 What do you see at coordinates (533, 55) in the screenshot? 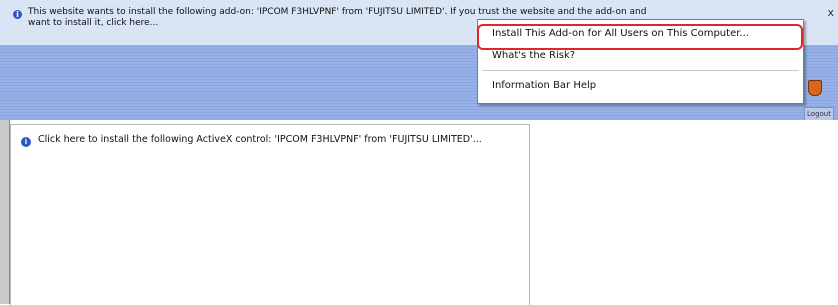
I see `menu-item-whats-the-risk: What's the Risk?` at bounding box center [533, 55].